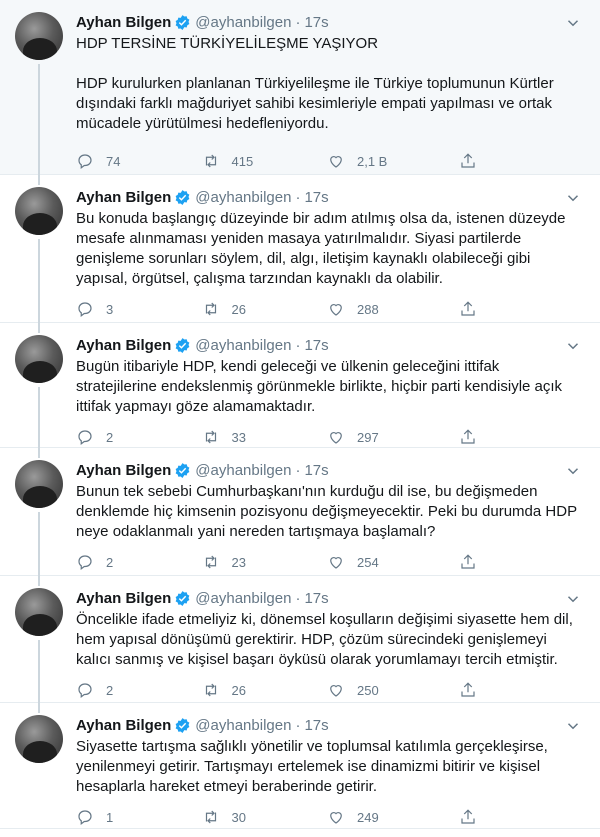 Image resolution: width=600 pixels, height=837 pixels. Describe the element at coordinates (390, 437) in the screenshot. I see `like-button: 297` at that location.